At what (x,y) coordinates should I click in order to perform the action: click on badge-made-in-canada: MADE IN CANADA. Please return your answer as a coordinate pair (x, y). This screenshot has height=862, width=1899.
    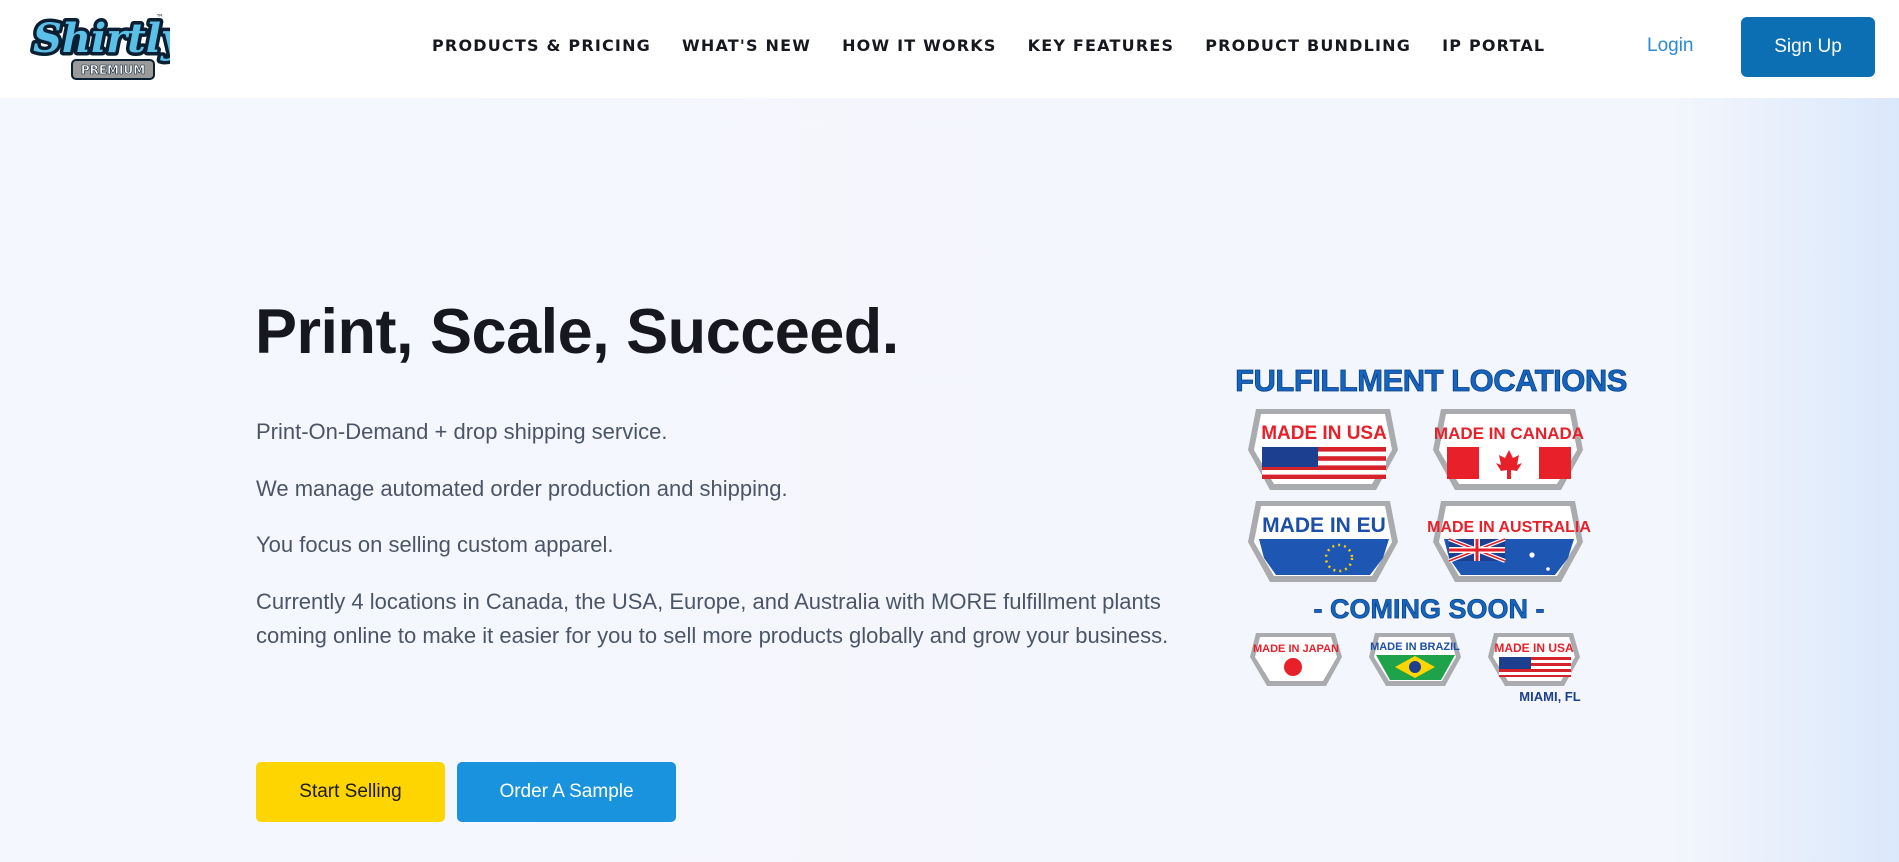
    Looking at the image, I should click on (1508, 449).